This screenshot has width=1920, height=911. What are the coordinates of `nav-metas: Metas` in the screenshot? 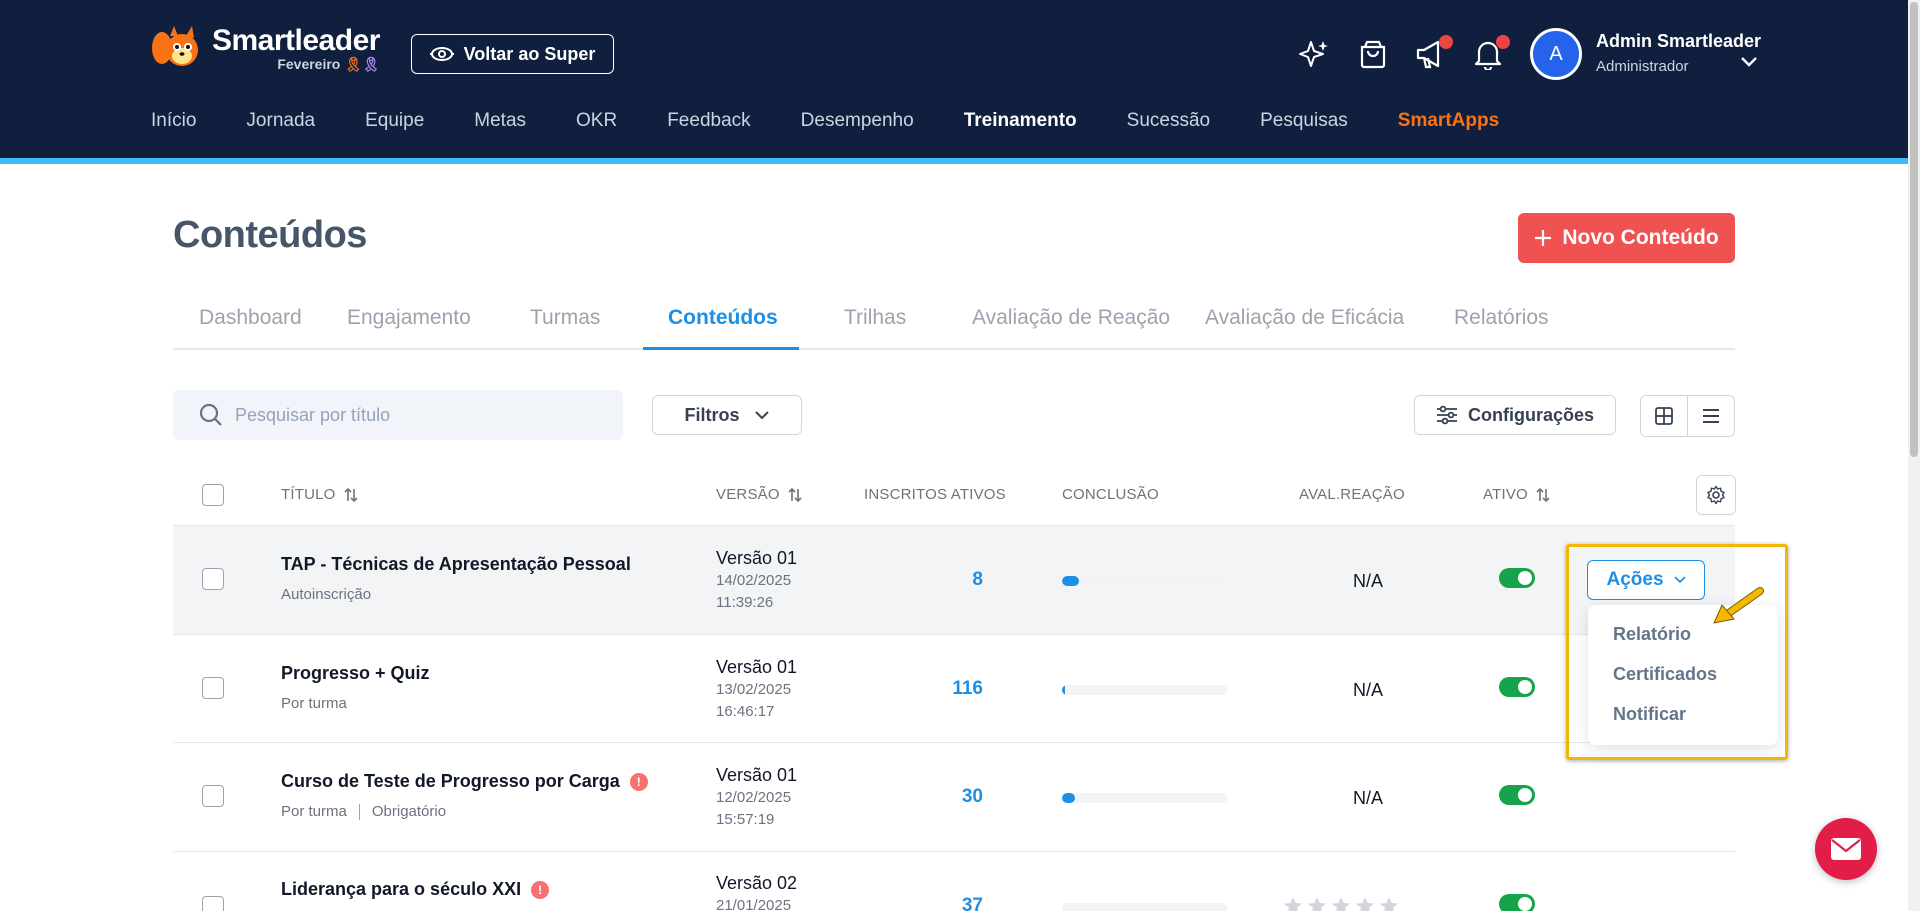 It's located at (500, 121).